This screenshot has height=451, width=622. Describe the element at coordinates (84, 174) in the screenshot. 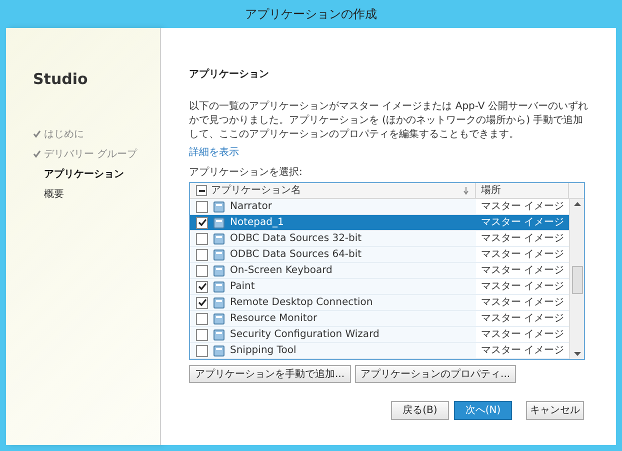

I see `sidebar-step: アプリケーション` at that location.